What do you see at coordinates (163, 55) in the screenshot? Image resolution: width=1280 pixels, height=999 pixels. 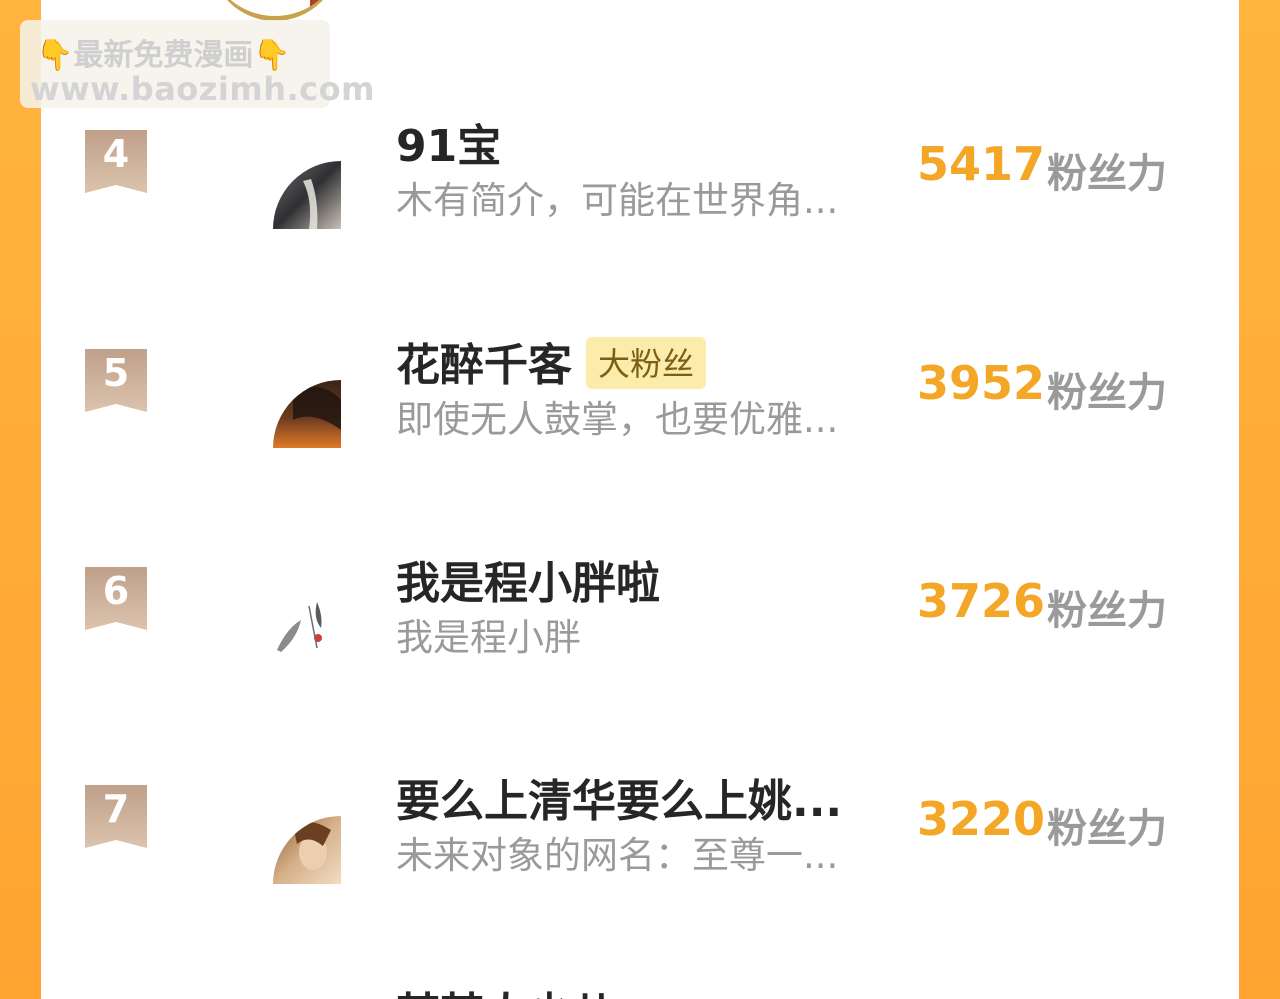 I see `watermark-title: 👇最新免费漫画👇` at bounding box center [163, 55].